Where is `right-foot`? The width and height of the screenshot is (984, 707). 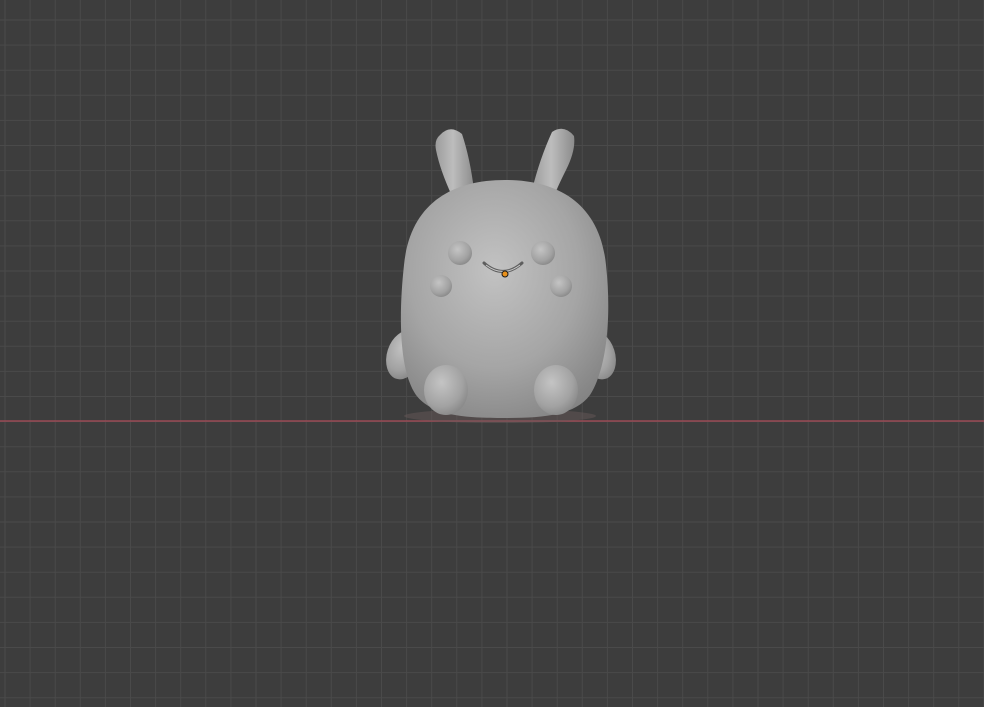 right-foot is located at coordinates (556, 390).